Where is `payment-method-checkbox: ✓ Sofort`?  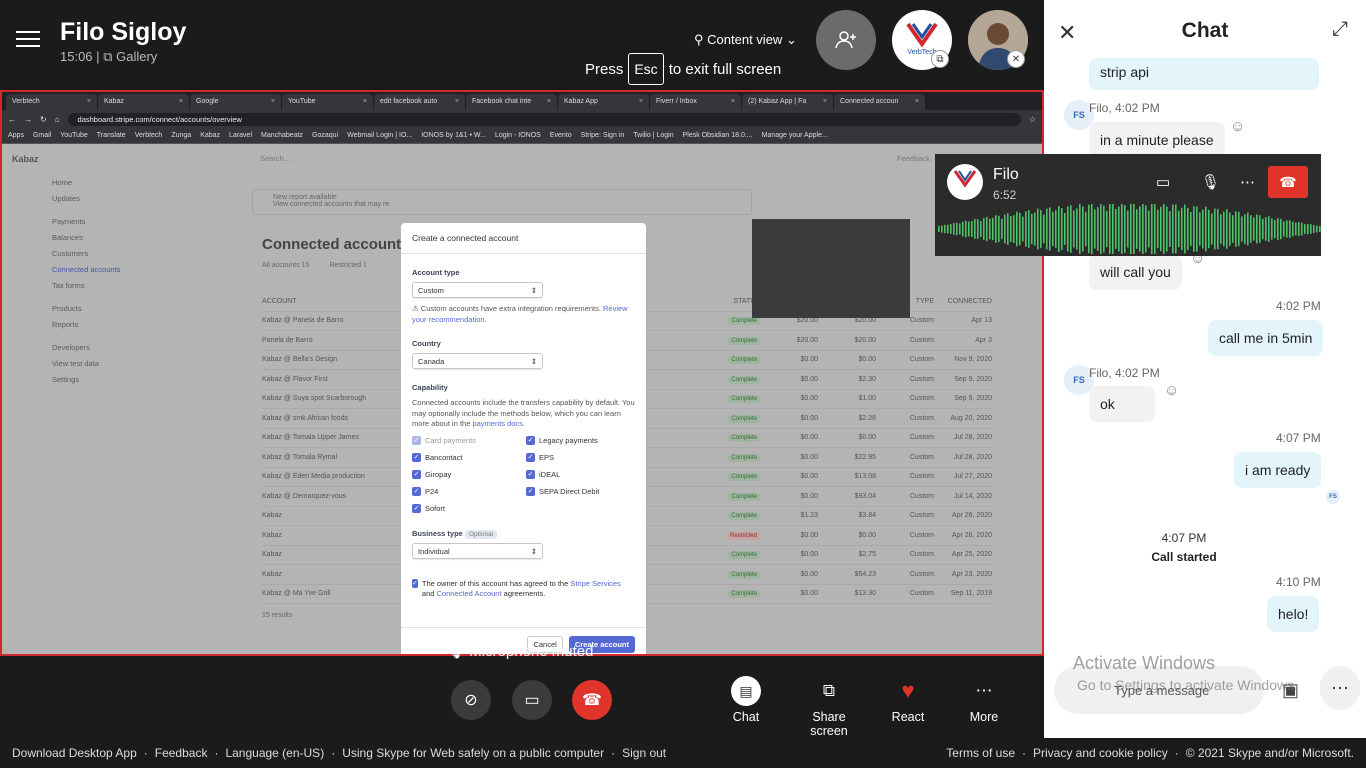 payment-method-checkbox: ✓ Sofort is located at coordinates (469, 508).